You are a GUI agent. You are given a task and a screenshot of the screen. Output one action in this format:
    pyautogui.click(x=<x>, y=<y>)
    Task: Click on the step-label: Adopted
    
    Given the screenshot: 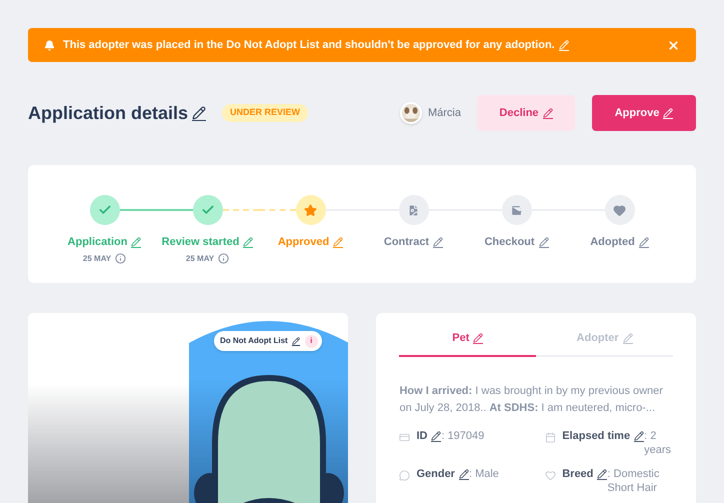 What is the action you would take?
    pyautogui.click(x=612, y=242)
    